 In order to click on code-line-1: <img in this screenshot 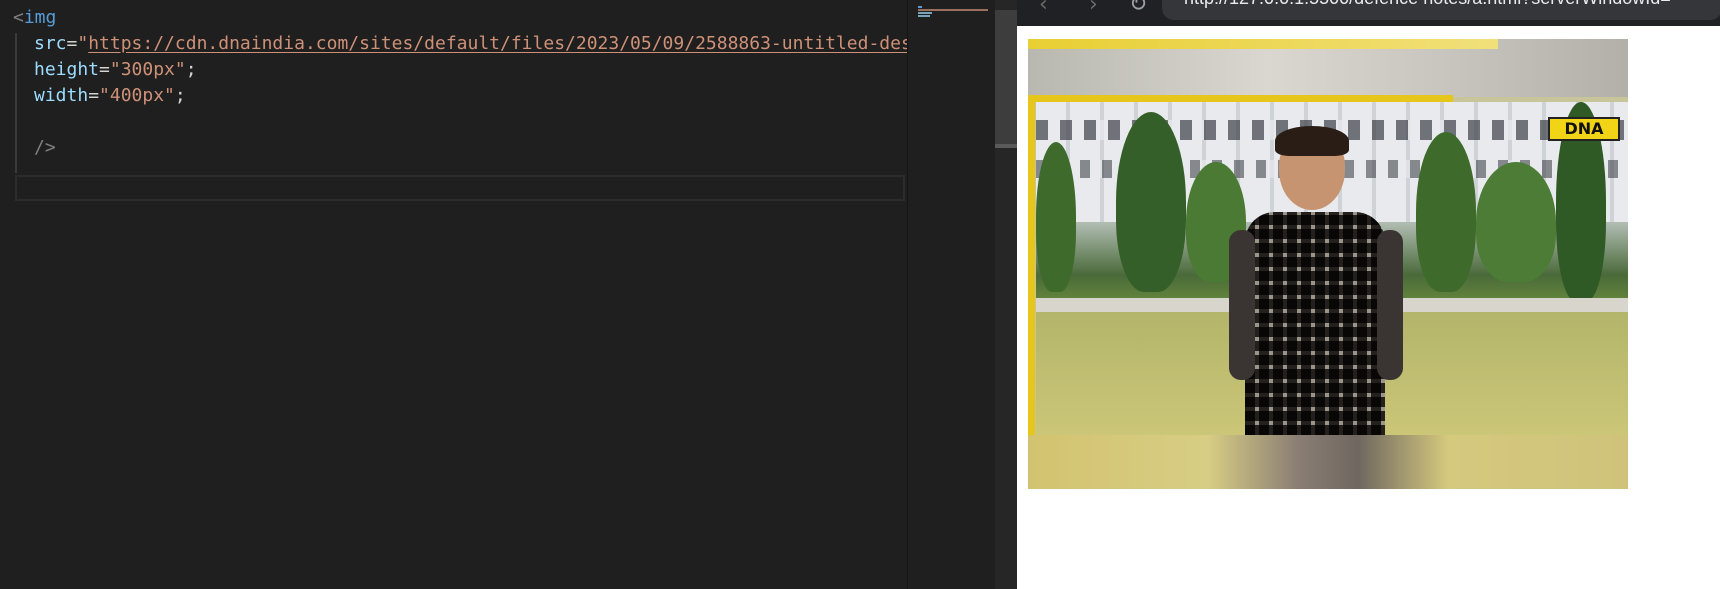, I will do `click(34, 18)`.